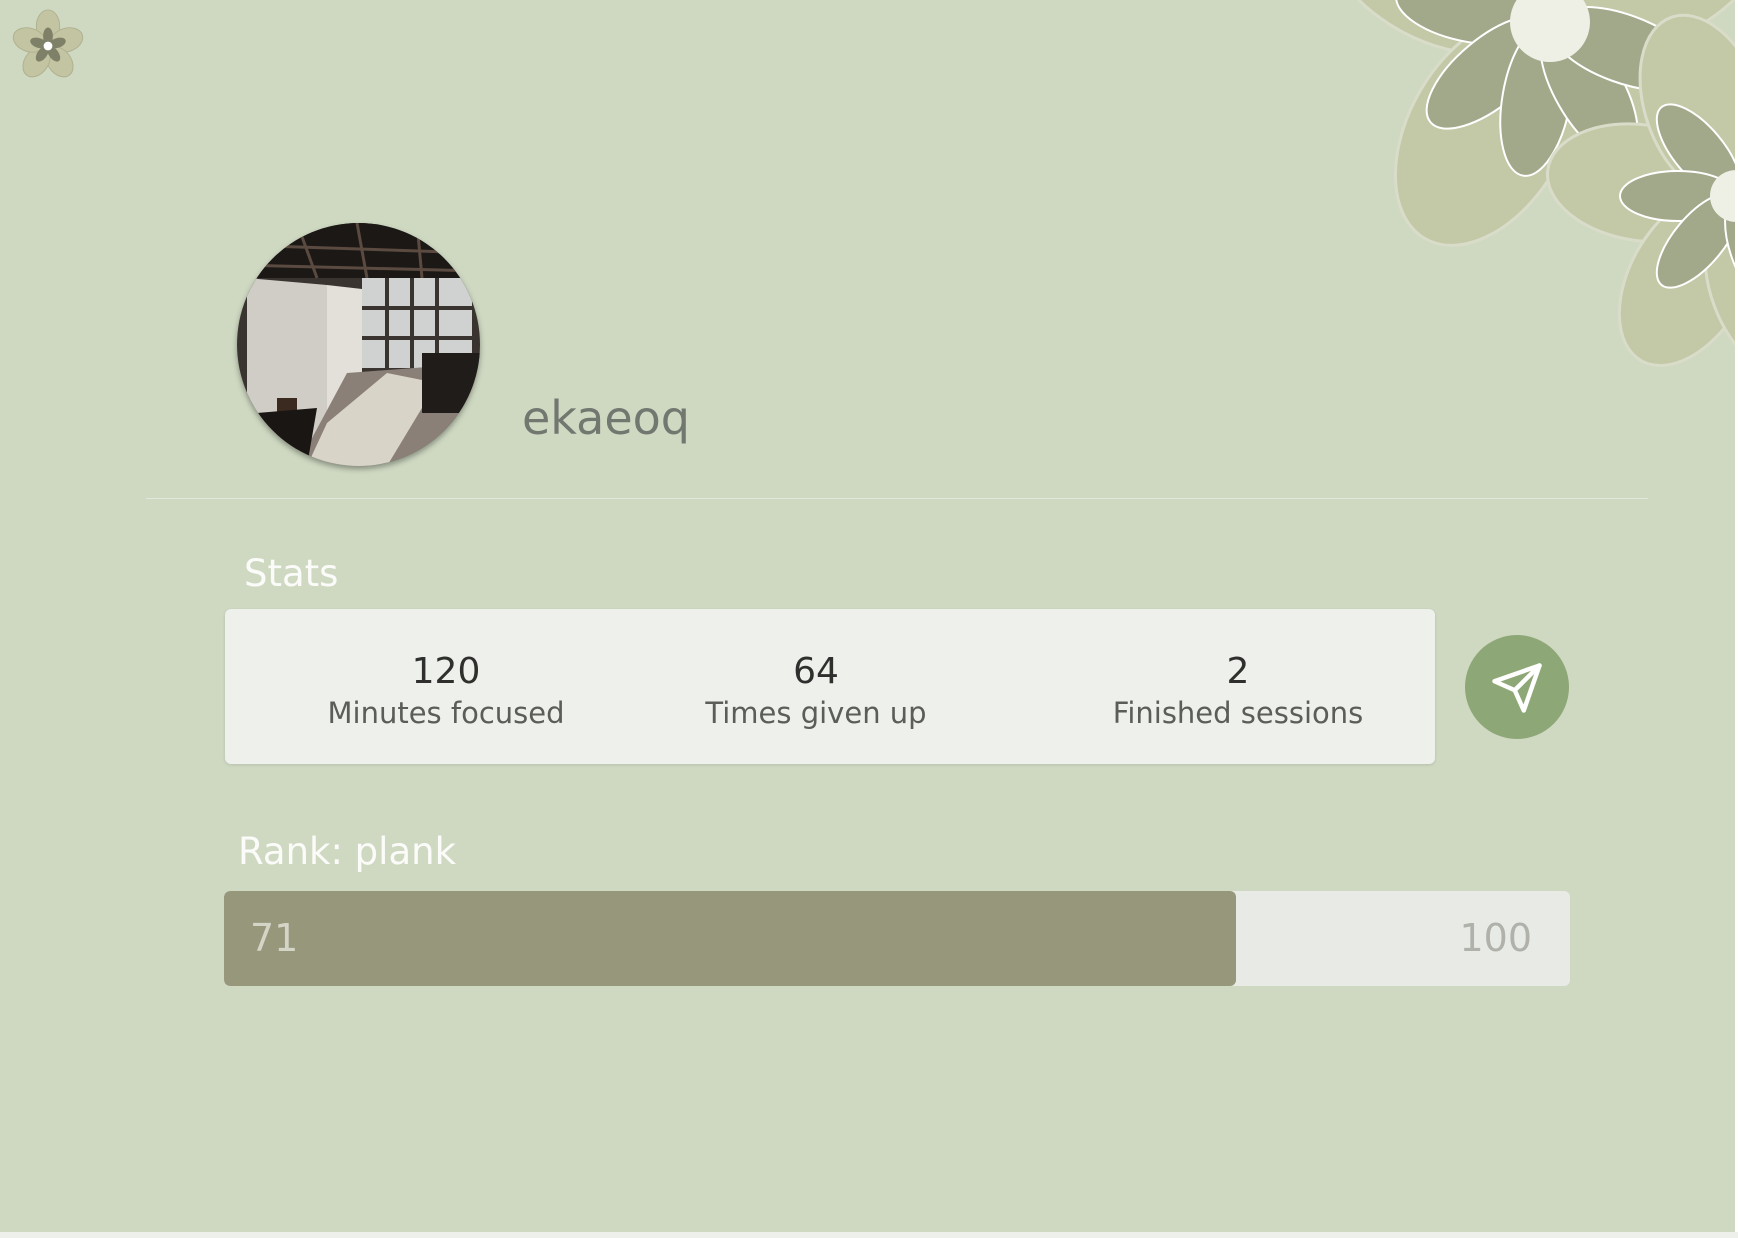  I want to click on flower-decoration-icon, so click(1528, 189).